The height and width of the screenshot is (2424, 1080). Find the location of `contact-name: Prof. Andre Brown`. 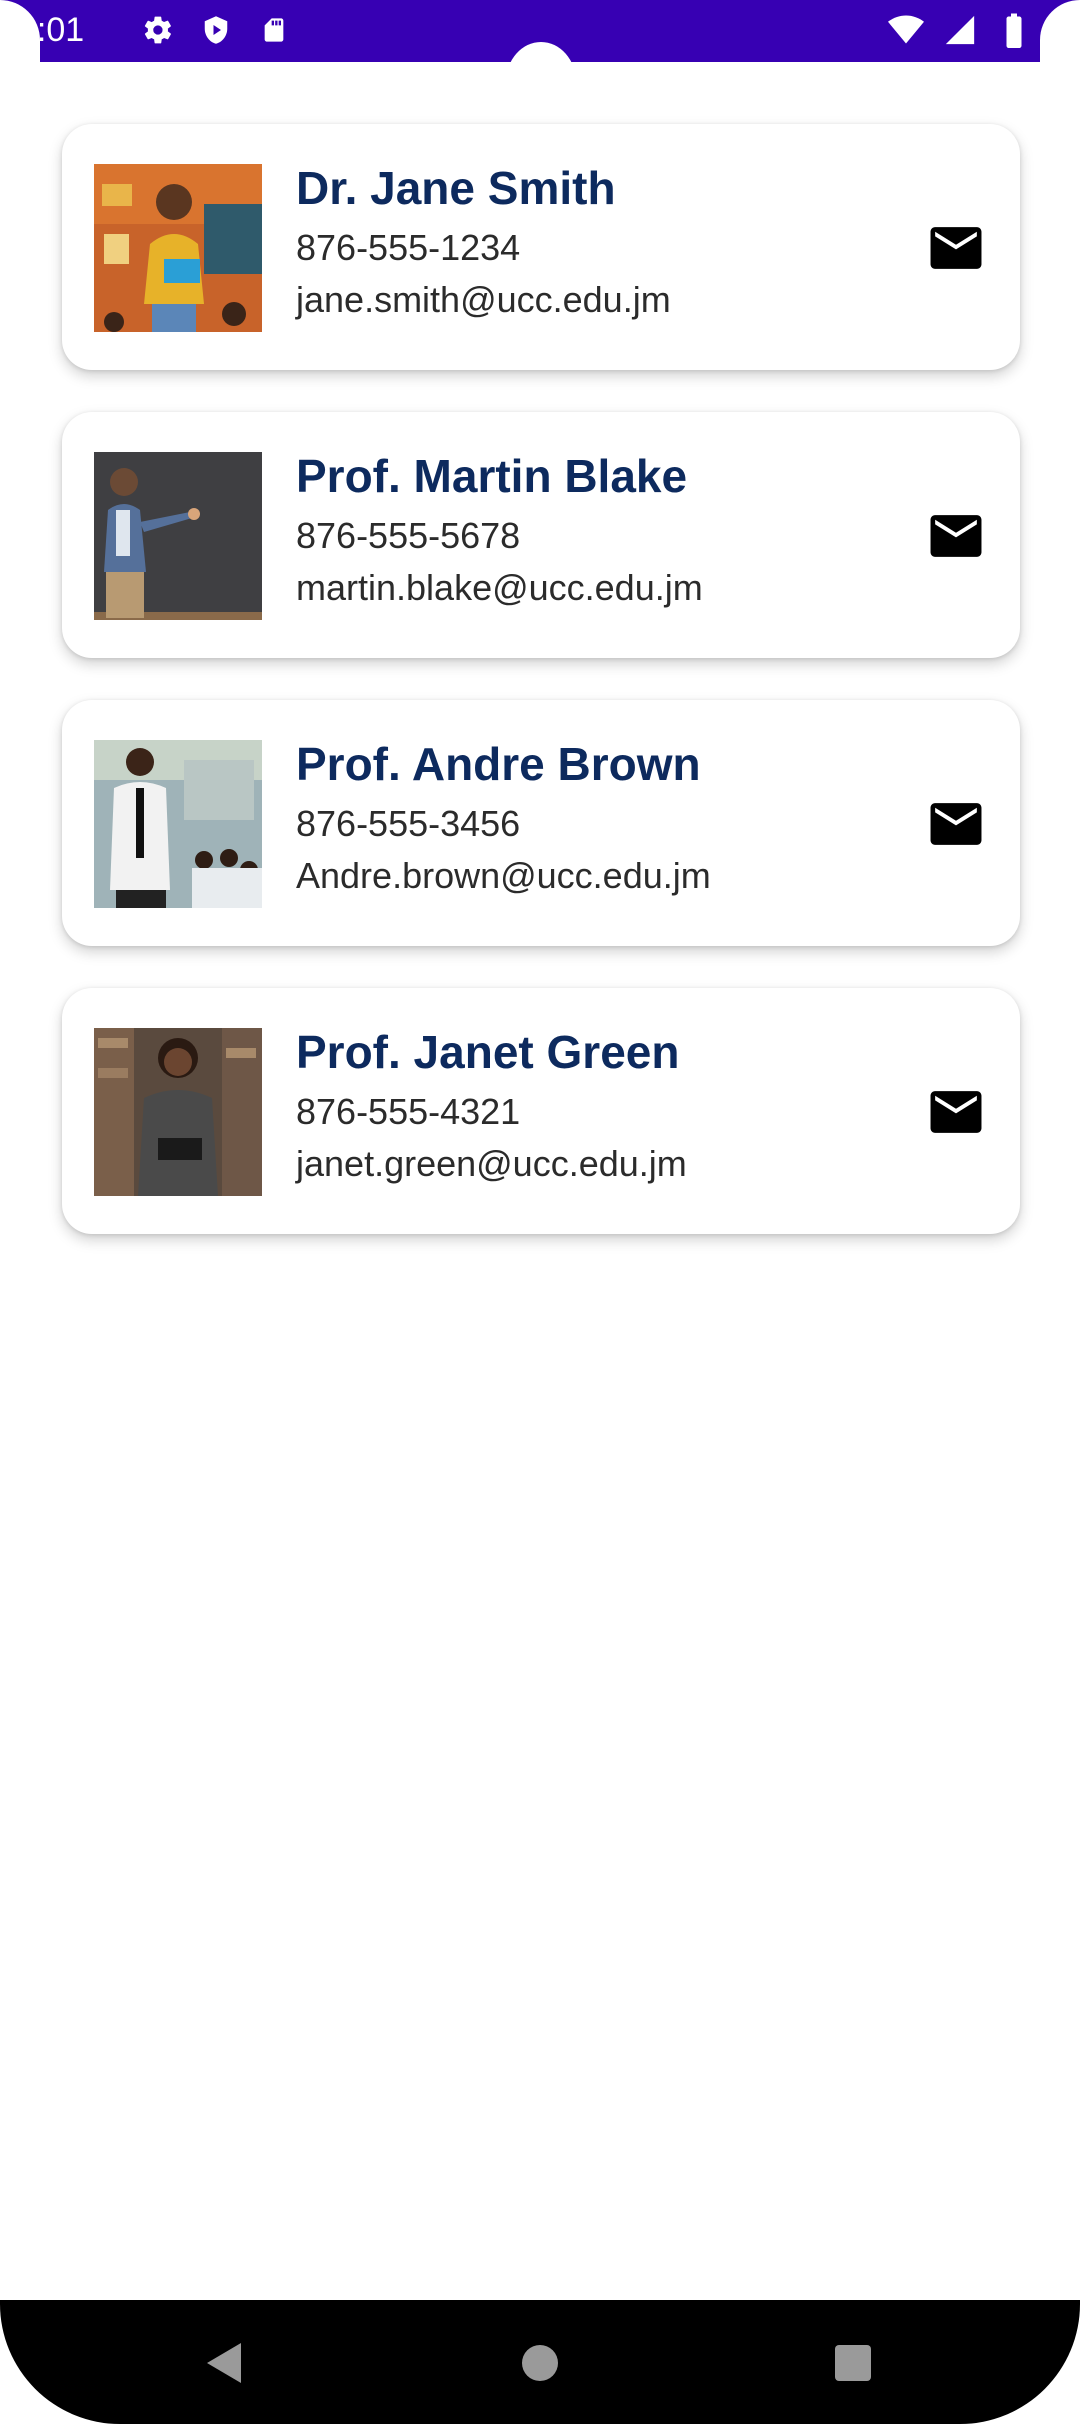

contact-name: Prof. Andre Brown is located at coordinates (498, 764).